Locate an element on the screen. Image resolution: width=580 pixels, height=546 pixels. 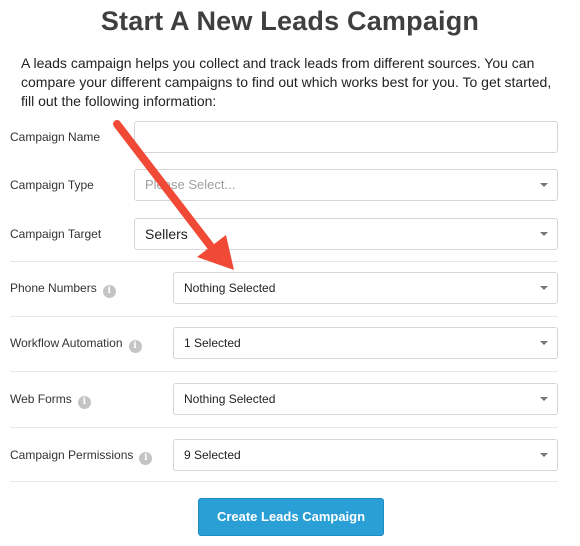
campaign-permissions-label: Campaign Permissions i is located at coordinates (81, 456).